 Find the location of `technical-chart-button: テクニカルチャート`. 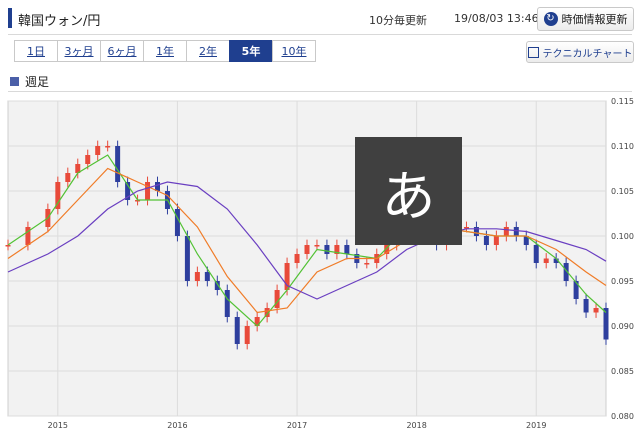

technical-chart-button: テクニカルチャート is located at coordinates (580, 52).